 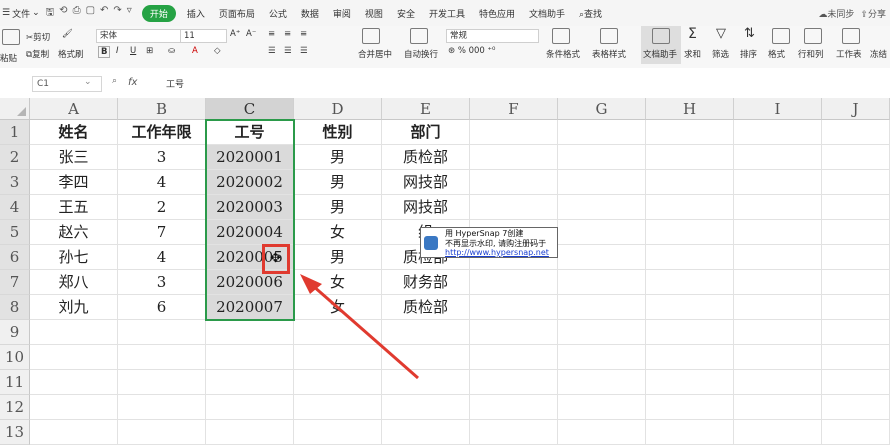 What do you see at coordinates (275, 258) in the screenshot?
I see `crosshair-cursor-icon: ✥` at bounding box center [275, 258].